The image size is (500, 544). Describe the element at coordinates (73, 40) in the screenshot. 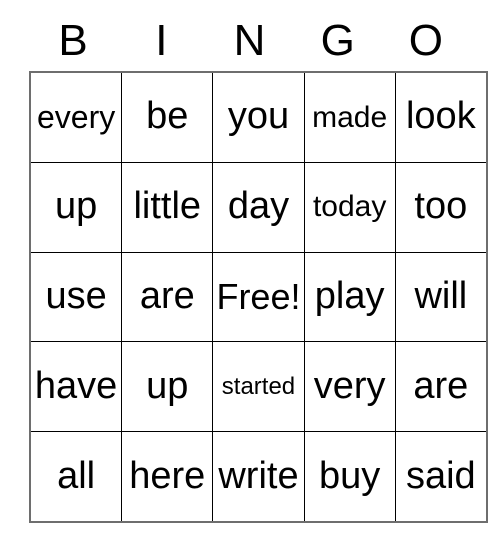

I see `bingo-header-letter-b: B` at that location.